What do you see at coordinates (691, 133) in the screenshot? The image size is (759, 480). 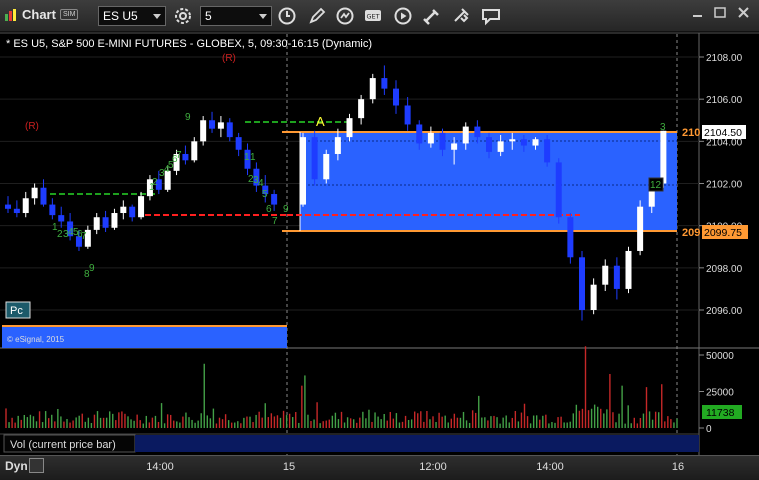 I see `range-high-label: 210` at bounding box center [691, 133].